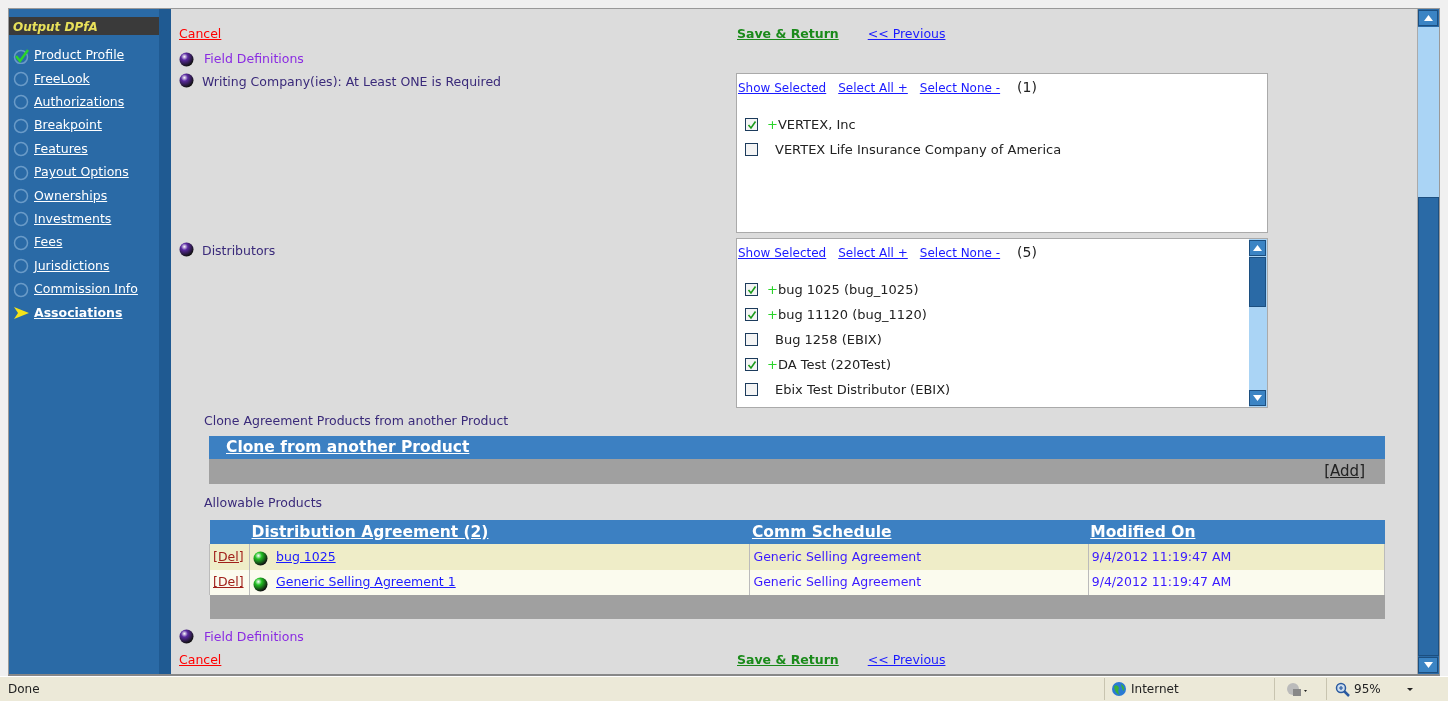 The height and width of the screenshot is (701, 1448). What do you see at coordinates (48, 243) in the screenshot?
I see `nav-link-item: Fees` at bounding box center [48, 243].